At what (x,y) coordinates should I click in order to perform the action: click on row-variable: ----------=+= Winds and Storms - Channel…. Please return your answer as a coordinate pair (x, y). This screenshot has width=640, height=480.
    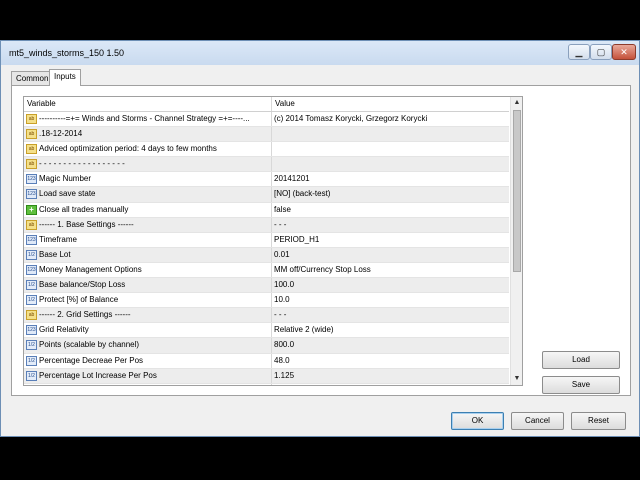
    Looking at the image, I should click on (144, 118).